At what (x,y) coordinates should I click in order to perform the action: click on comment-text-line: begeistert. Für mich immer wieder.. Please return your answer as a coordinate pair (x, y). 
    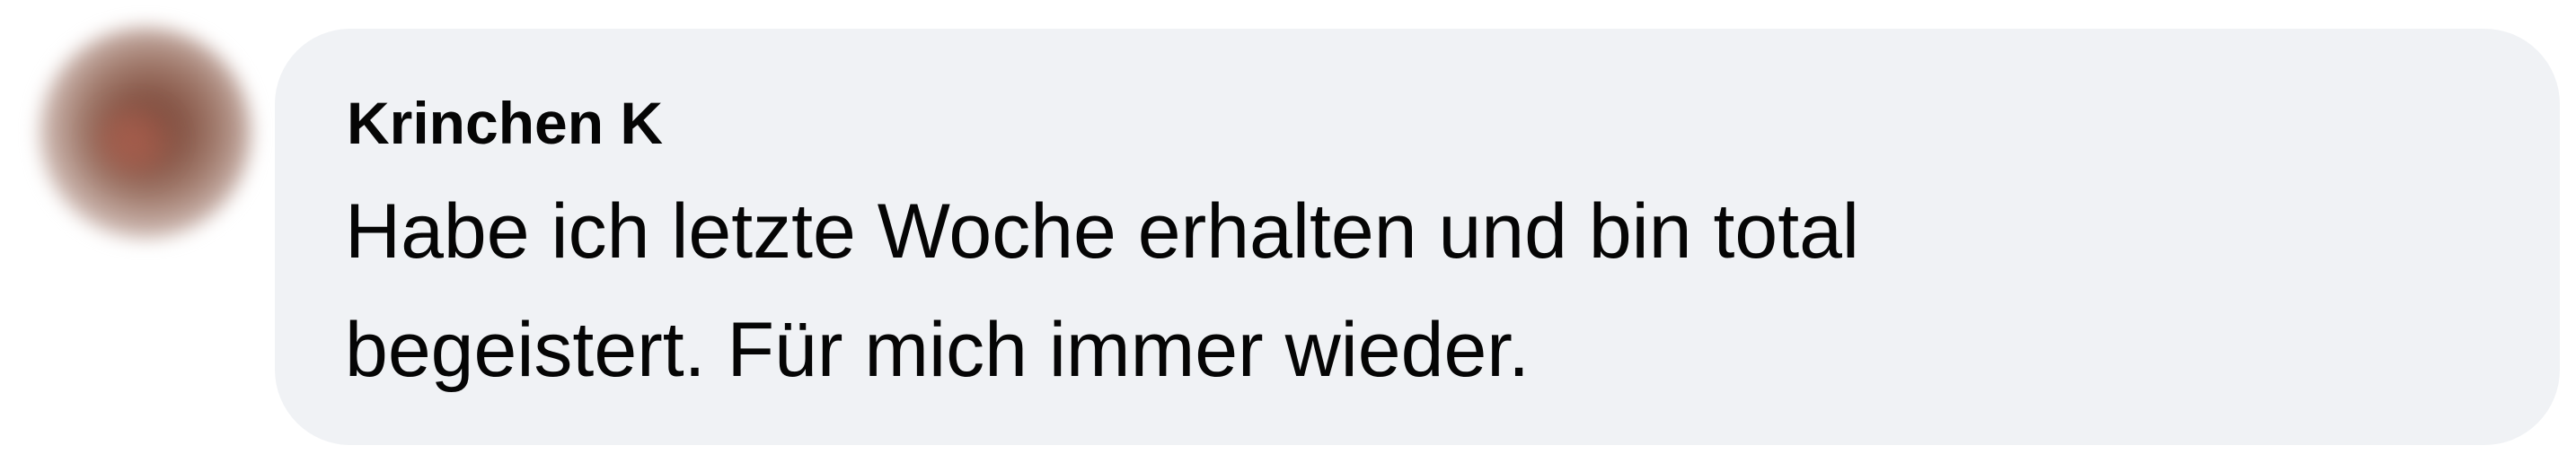
    Looking at the image, I should click on (938, 350).